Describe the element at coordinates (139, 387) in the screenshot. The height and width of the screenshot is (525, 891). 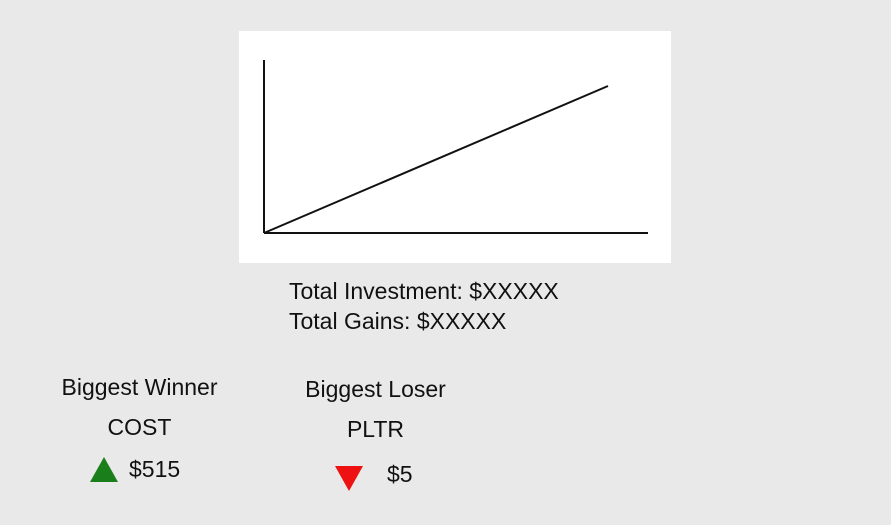
I see `biggest-winner-title: Biggest Winner` at that location.